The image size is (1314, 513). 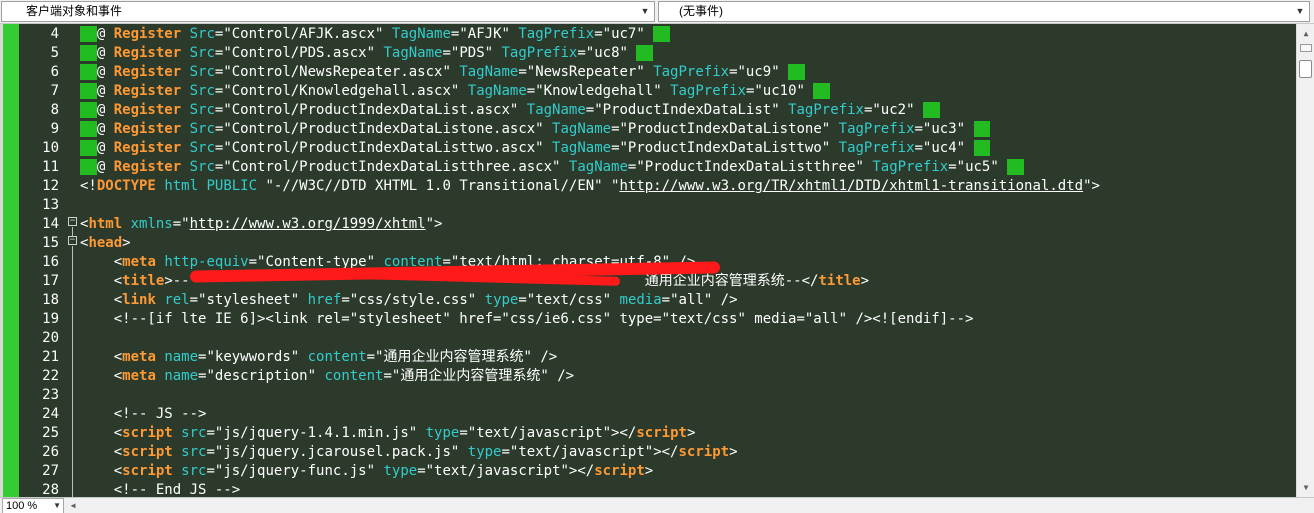 I want to click on scroll-up-icon: ▲, so click(x=1306, y=33).